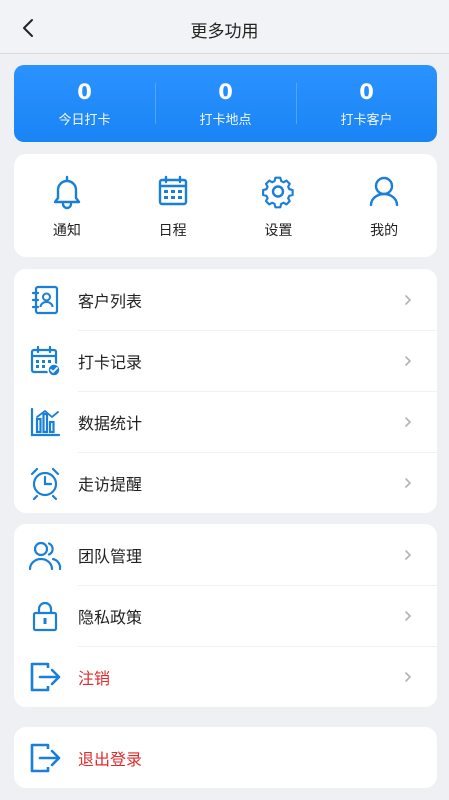  I want to click on stats-card: 0 今日打卡 0 打卡地点 0 打卡客户, so click(225, 103).